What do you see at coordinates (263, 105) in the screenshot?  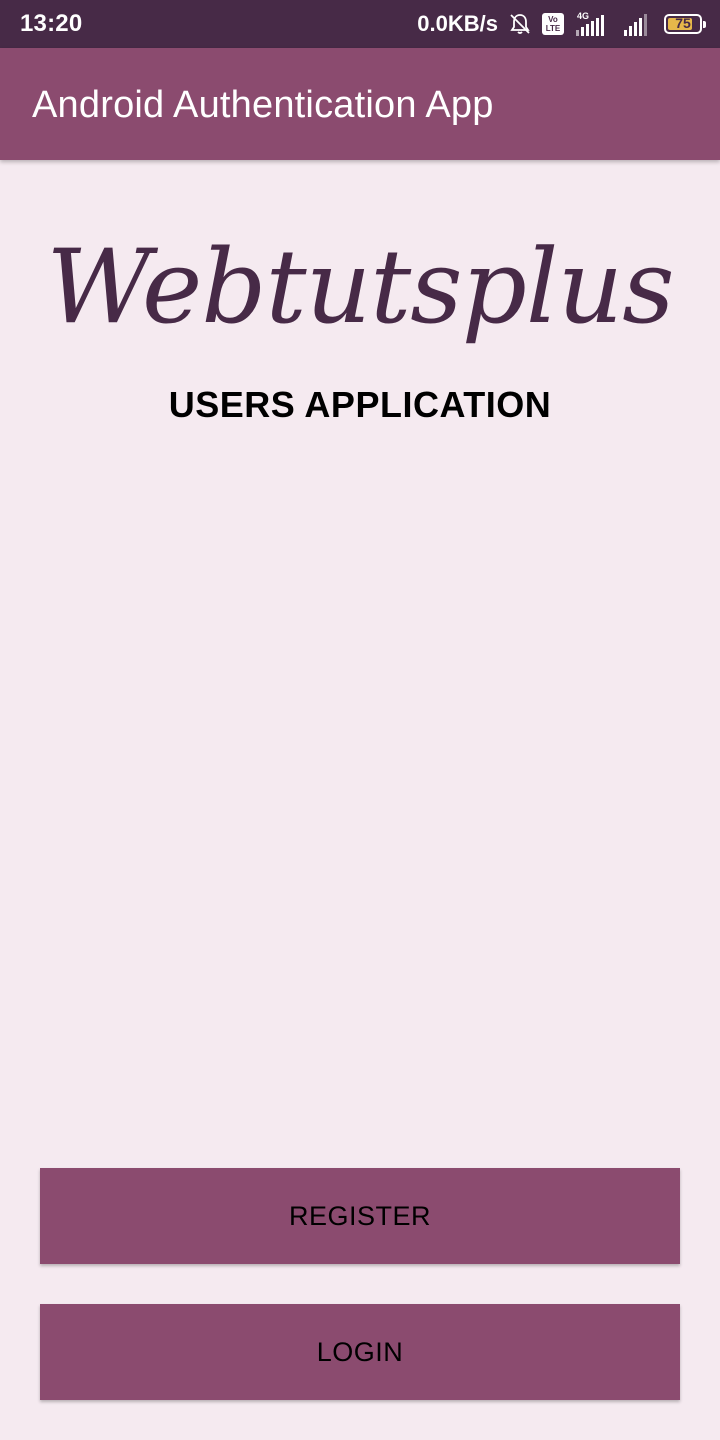 I see `app-title: Android Authentication App` at bounding box center [263, 105].